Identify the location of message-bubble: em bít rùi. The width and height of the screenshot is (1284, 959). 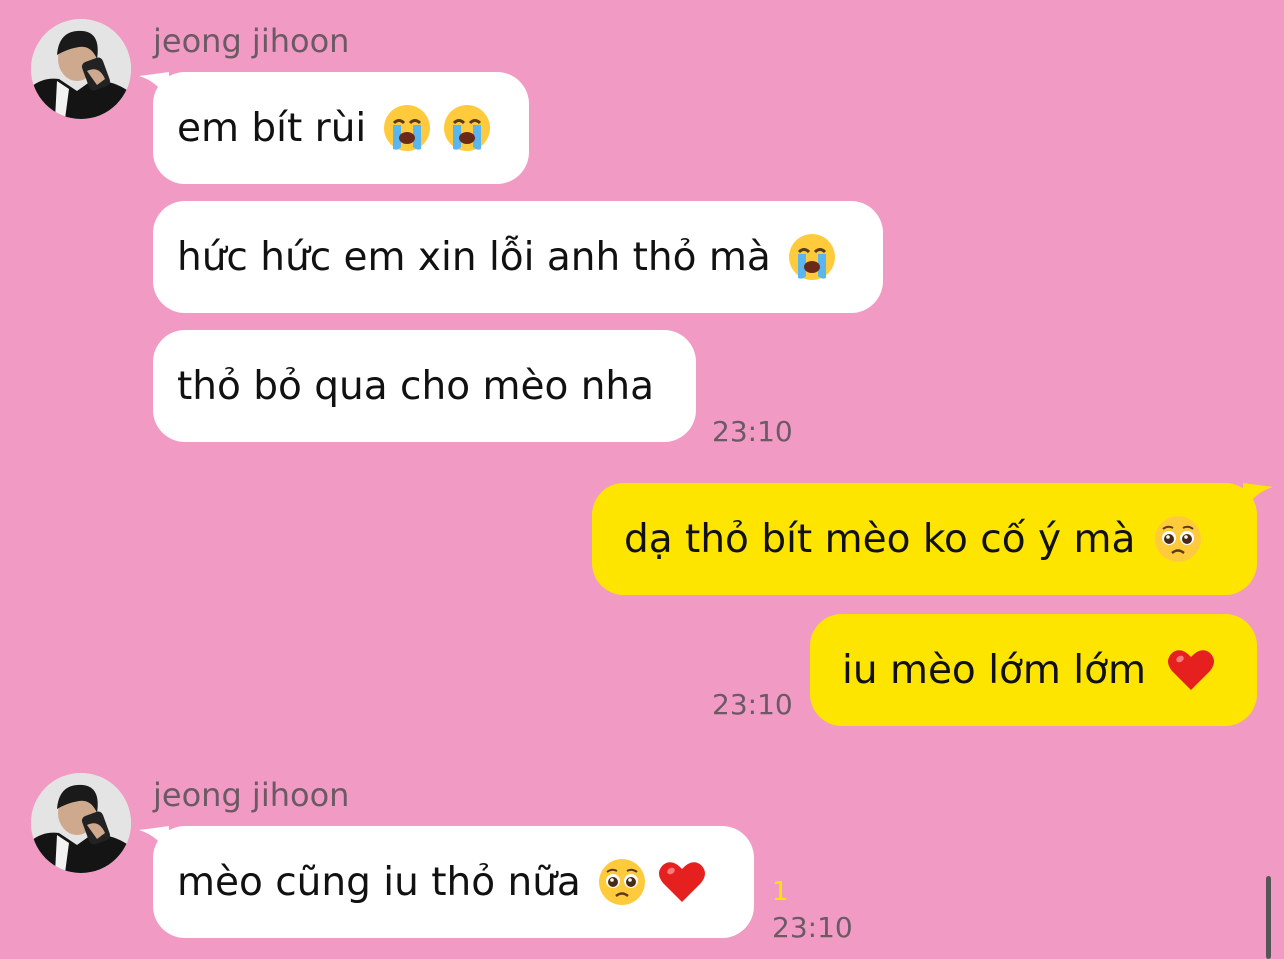
(334, 128).